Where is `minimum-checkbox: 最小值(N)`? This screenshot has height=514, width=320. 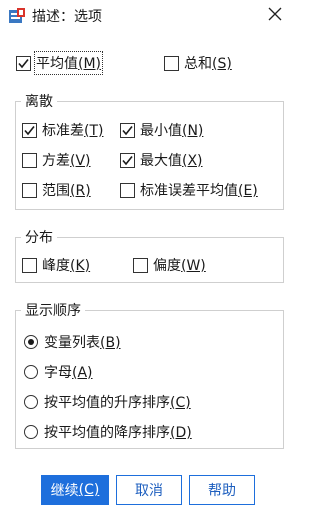
minimum-checkbox: 最小值(N) is located at coordinates (161, 130).